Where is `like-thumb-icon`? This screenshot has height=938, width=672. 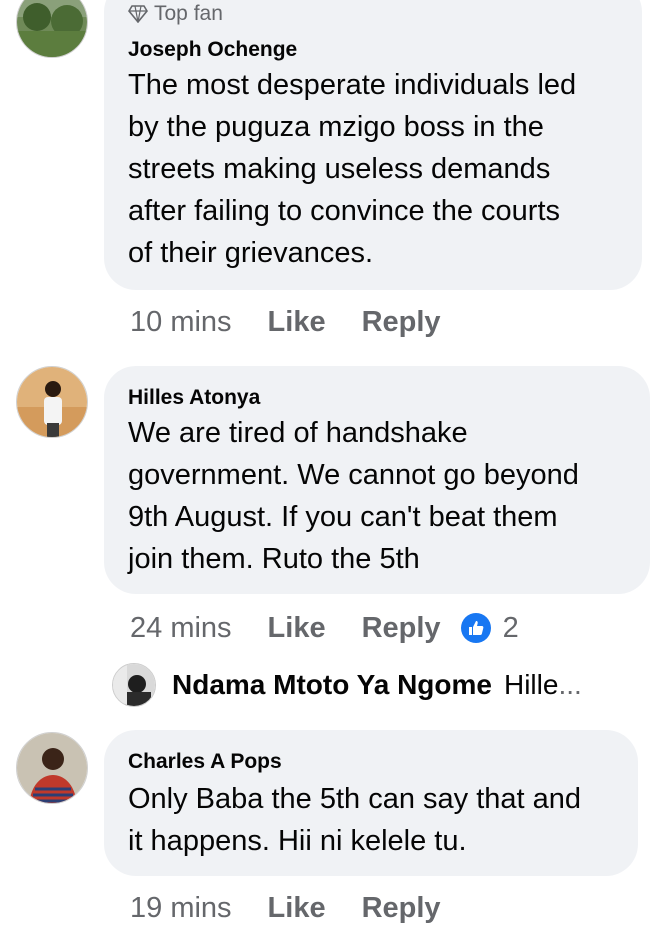
like-thumb-icon is located at coordinates (475, 628).